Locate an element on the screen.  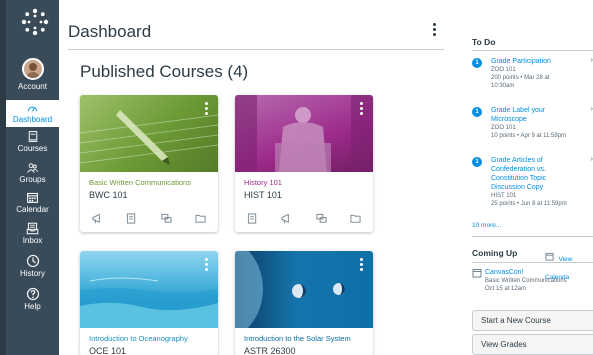
todo-meta: 10 points • Apr 9 at 11:59pm is located at coordinates (529, 136).